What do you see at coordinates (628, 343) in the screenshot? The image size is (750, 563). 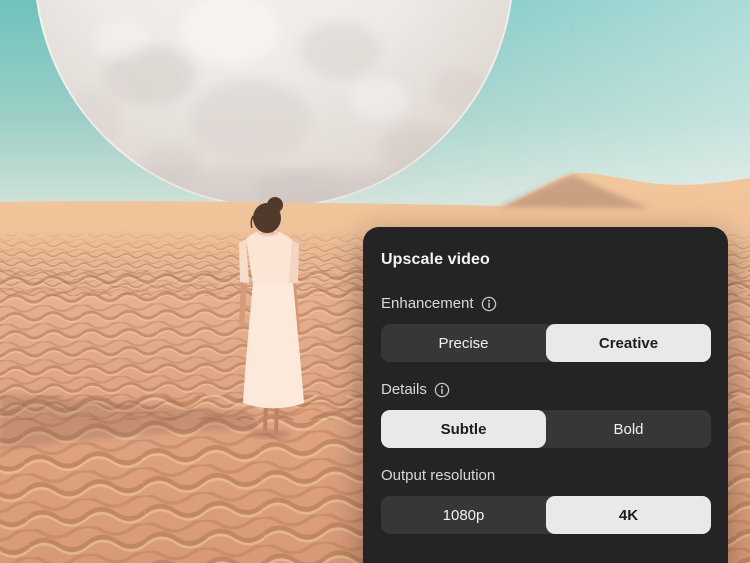 I see `creative-button: Creative` at bounding box center [628, 343].